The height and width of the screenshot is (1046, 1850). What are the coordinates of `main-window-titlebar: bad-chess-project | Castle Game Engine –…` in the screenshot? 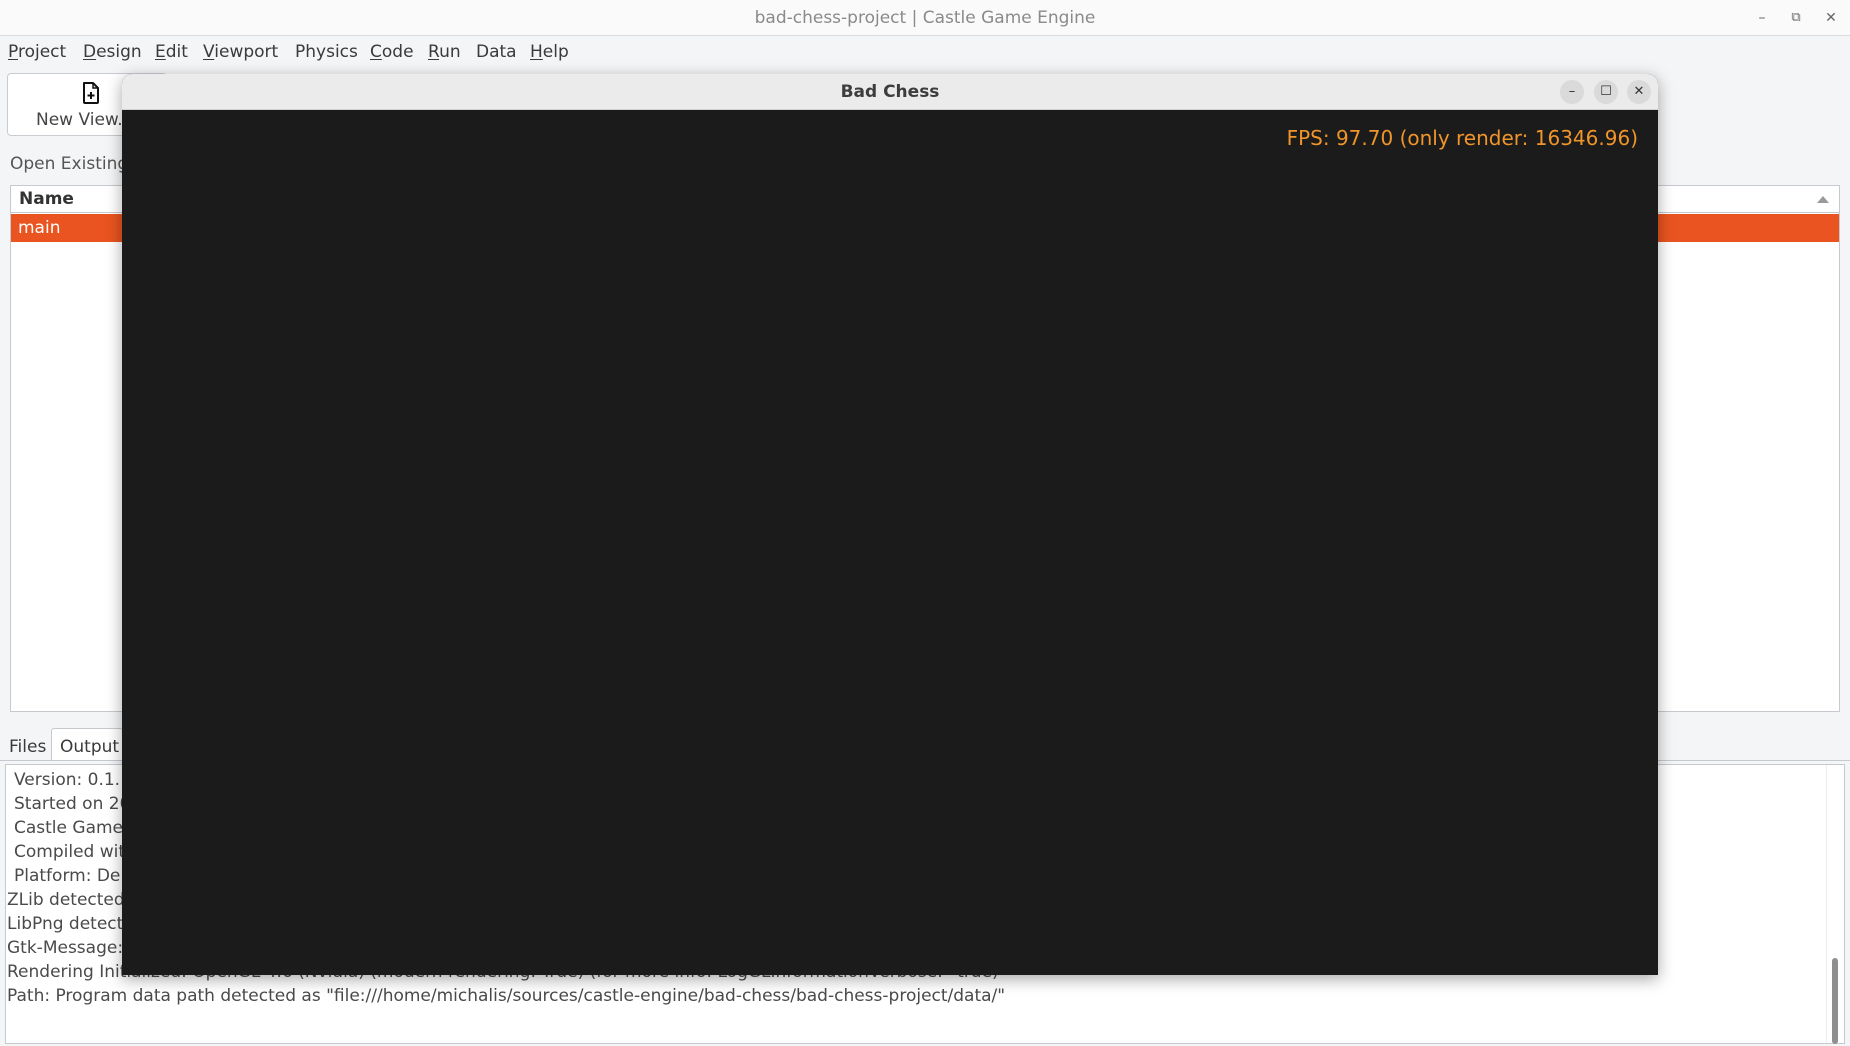 It's located at (925, 18).